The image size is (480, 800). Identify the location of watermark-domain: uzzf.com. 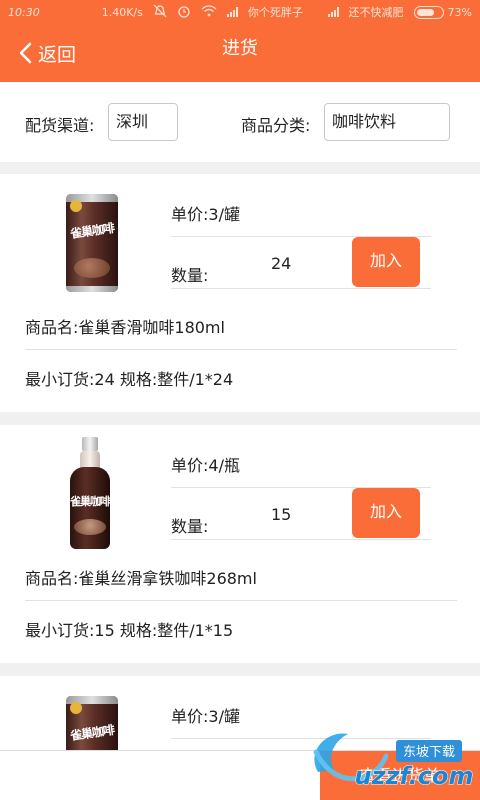
(414, 776).